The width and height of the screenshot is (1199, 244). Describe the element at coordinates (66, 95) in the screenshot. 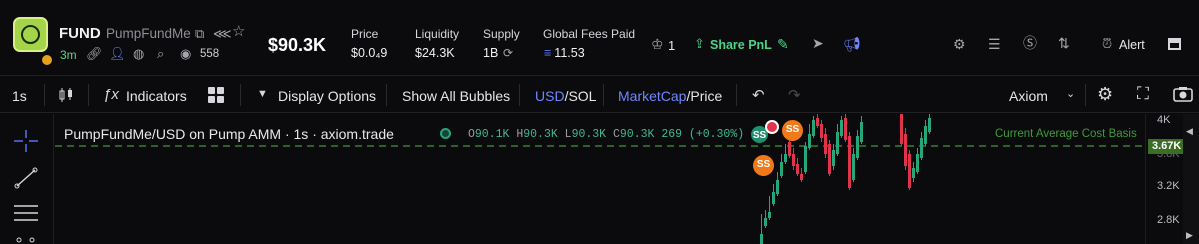

I see `candles-icon` at that location.